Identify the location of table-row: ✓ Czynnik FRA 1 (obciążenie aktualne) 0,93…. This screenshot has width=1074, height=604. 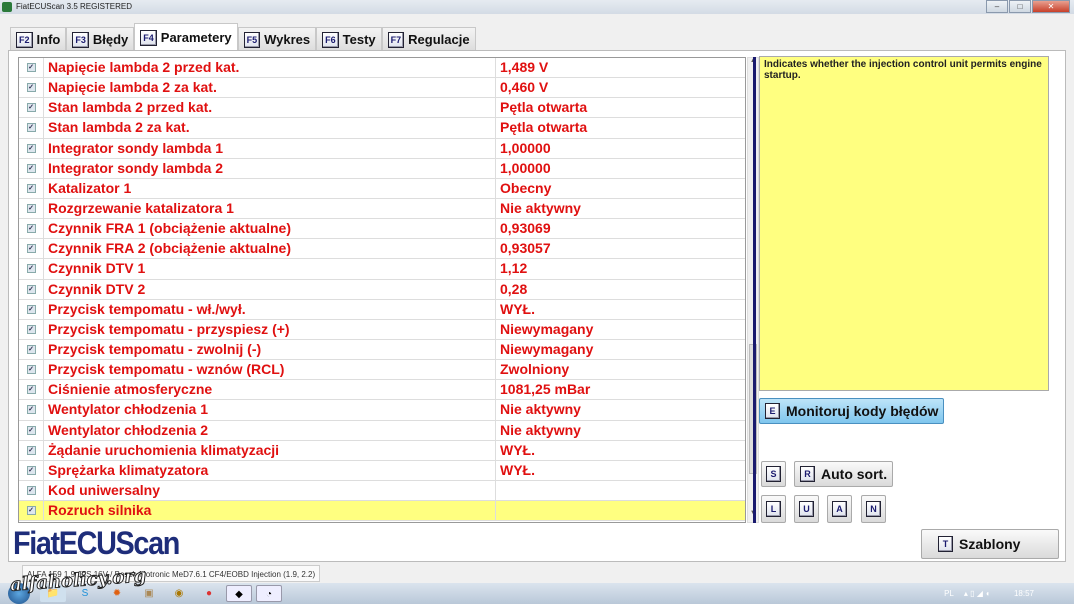
(382, 229).